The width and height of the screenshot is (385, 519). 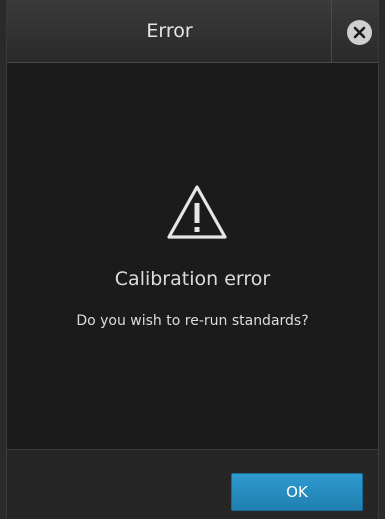 What do you see at coordinates (297, 492) in the screenshot?
I see `ok-button: OK` at bounding box center [297, 492].